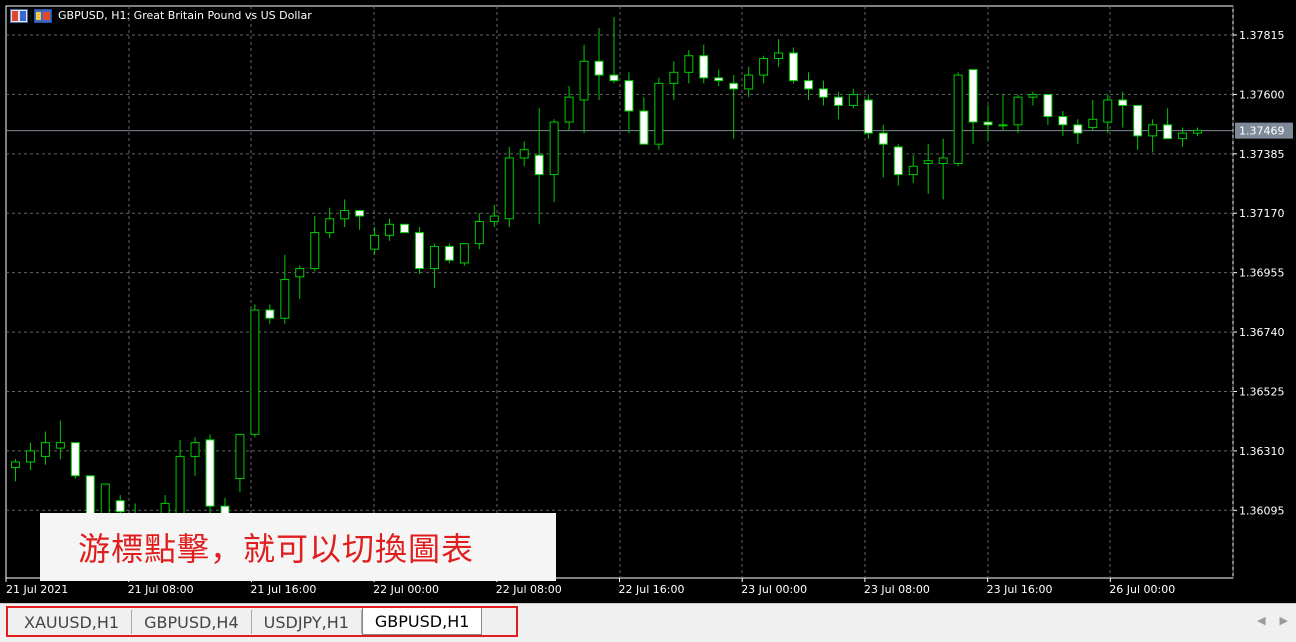  I want to click on price-tick-label: 1.36955, so click(1262, 273).